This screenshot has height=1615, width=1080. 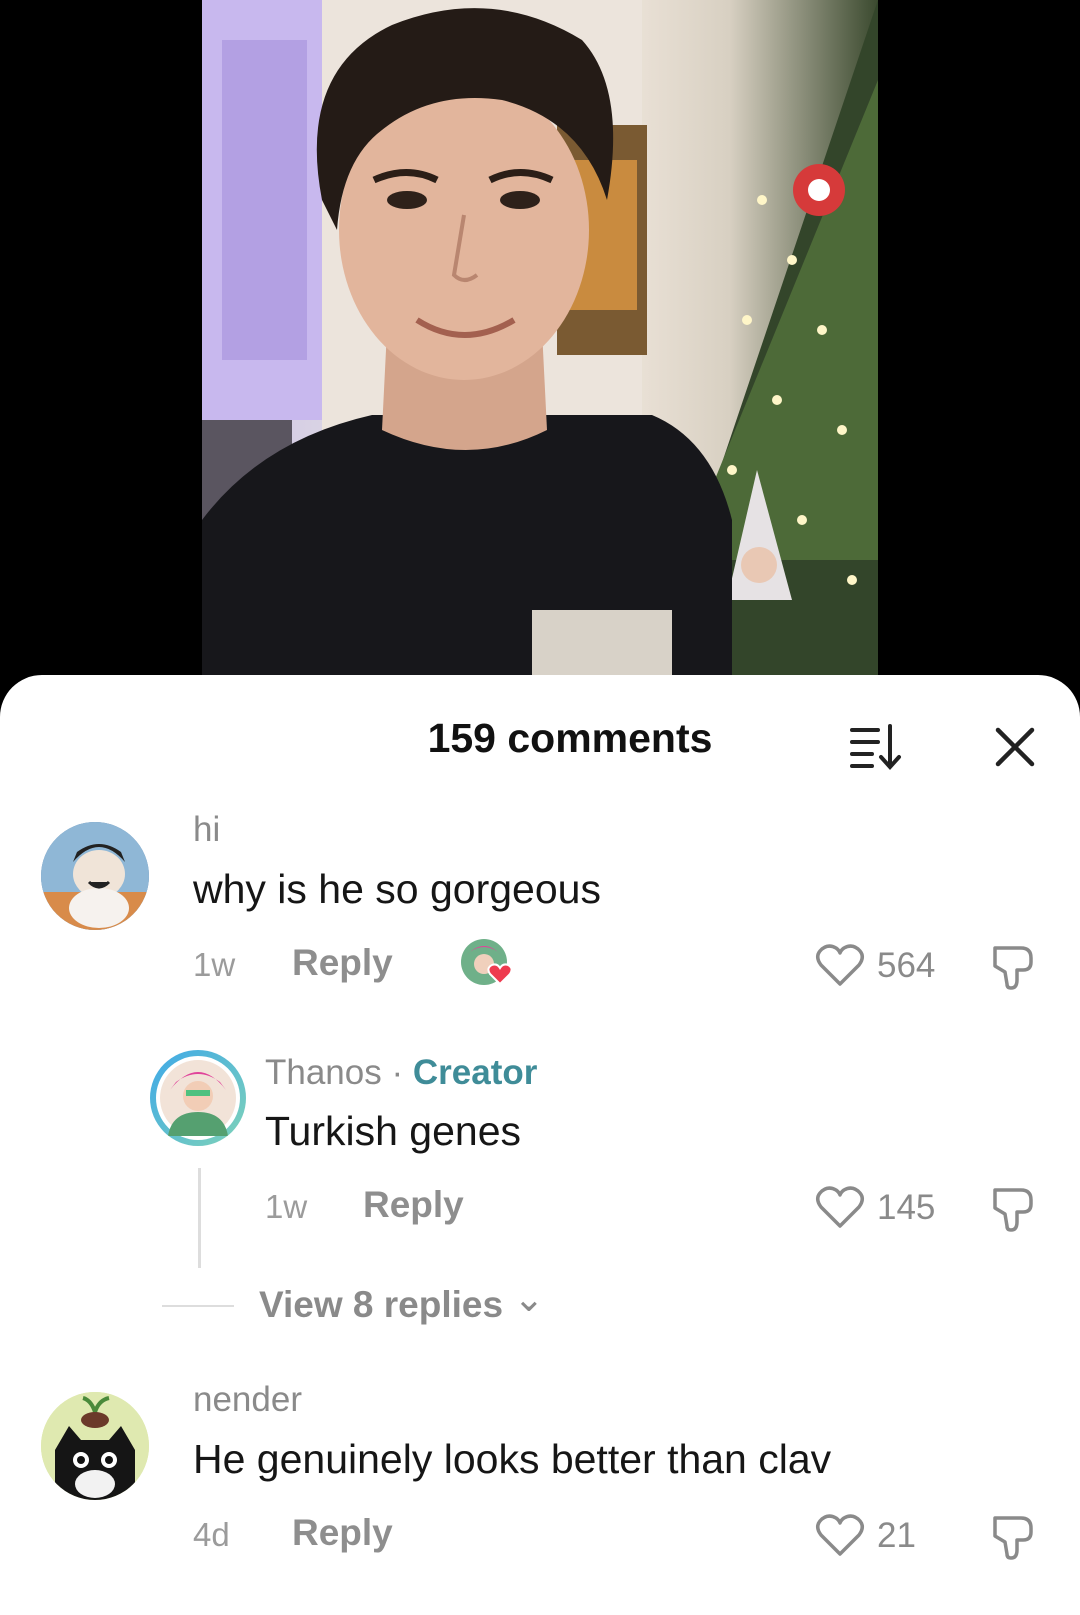 I want to click on close-icon, so click(x=1015, y=747).